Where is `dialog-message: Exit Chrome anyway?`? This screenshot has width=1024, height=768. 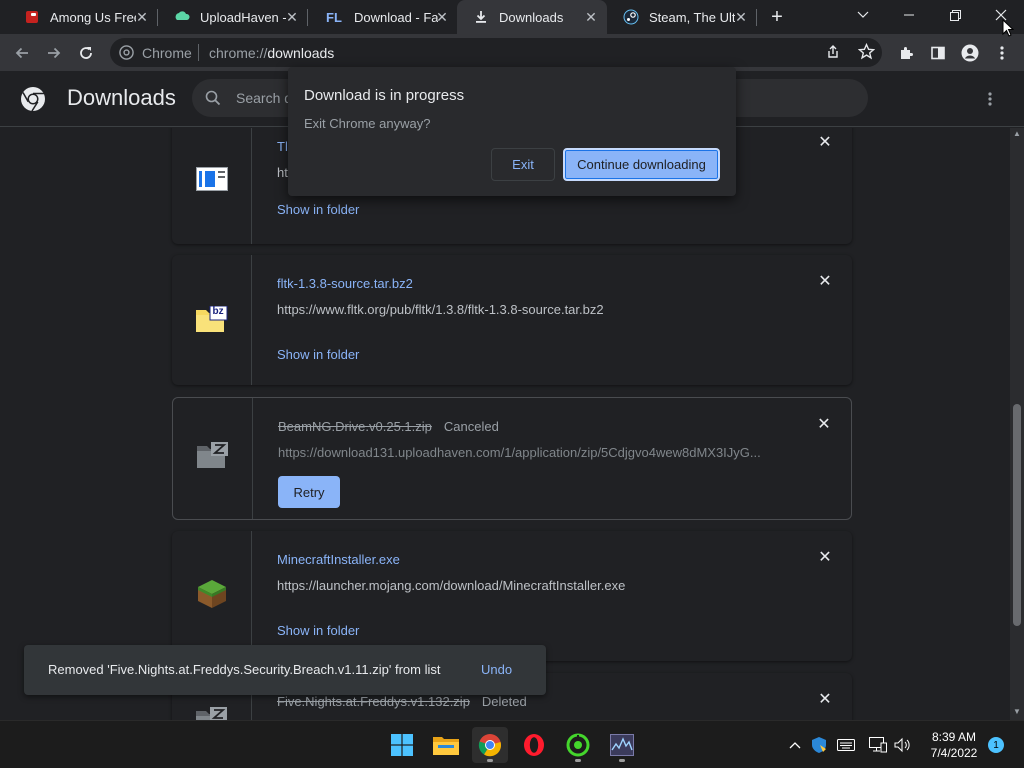
dialog-message: Exit Chrome anyway? is located at coordinates (367, 123).